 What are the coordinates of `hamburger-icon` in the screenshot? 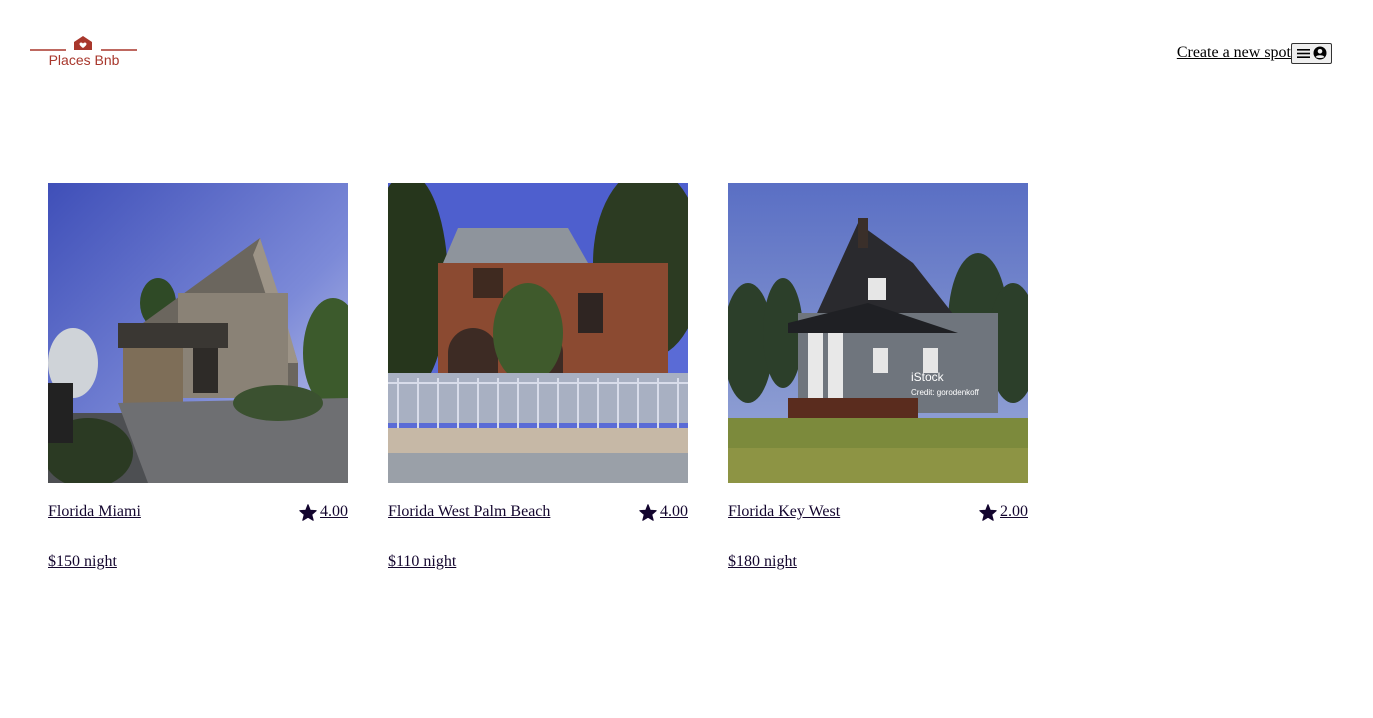 It's located at (1303, 53).